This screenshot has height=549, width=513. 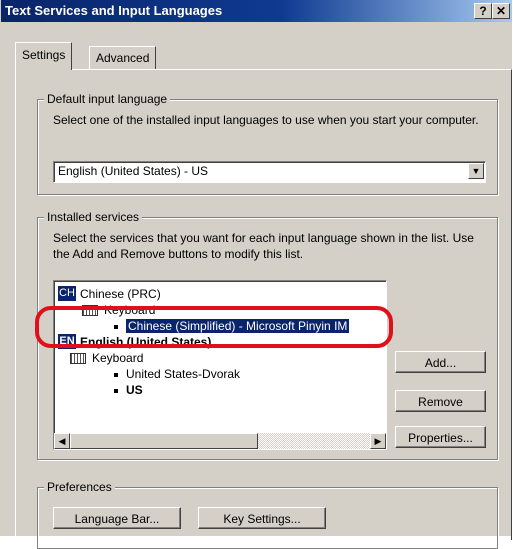 I want to click on window-title: Text Services and Input Languages, so click(x=114, y=10).